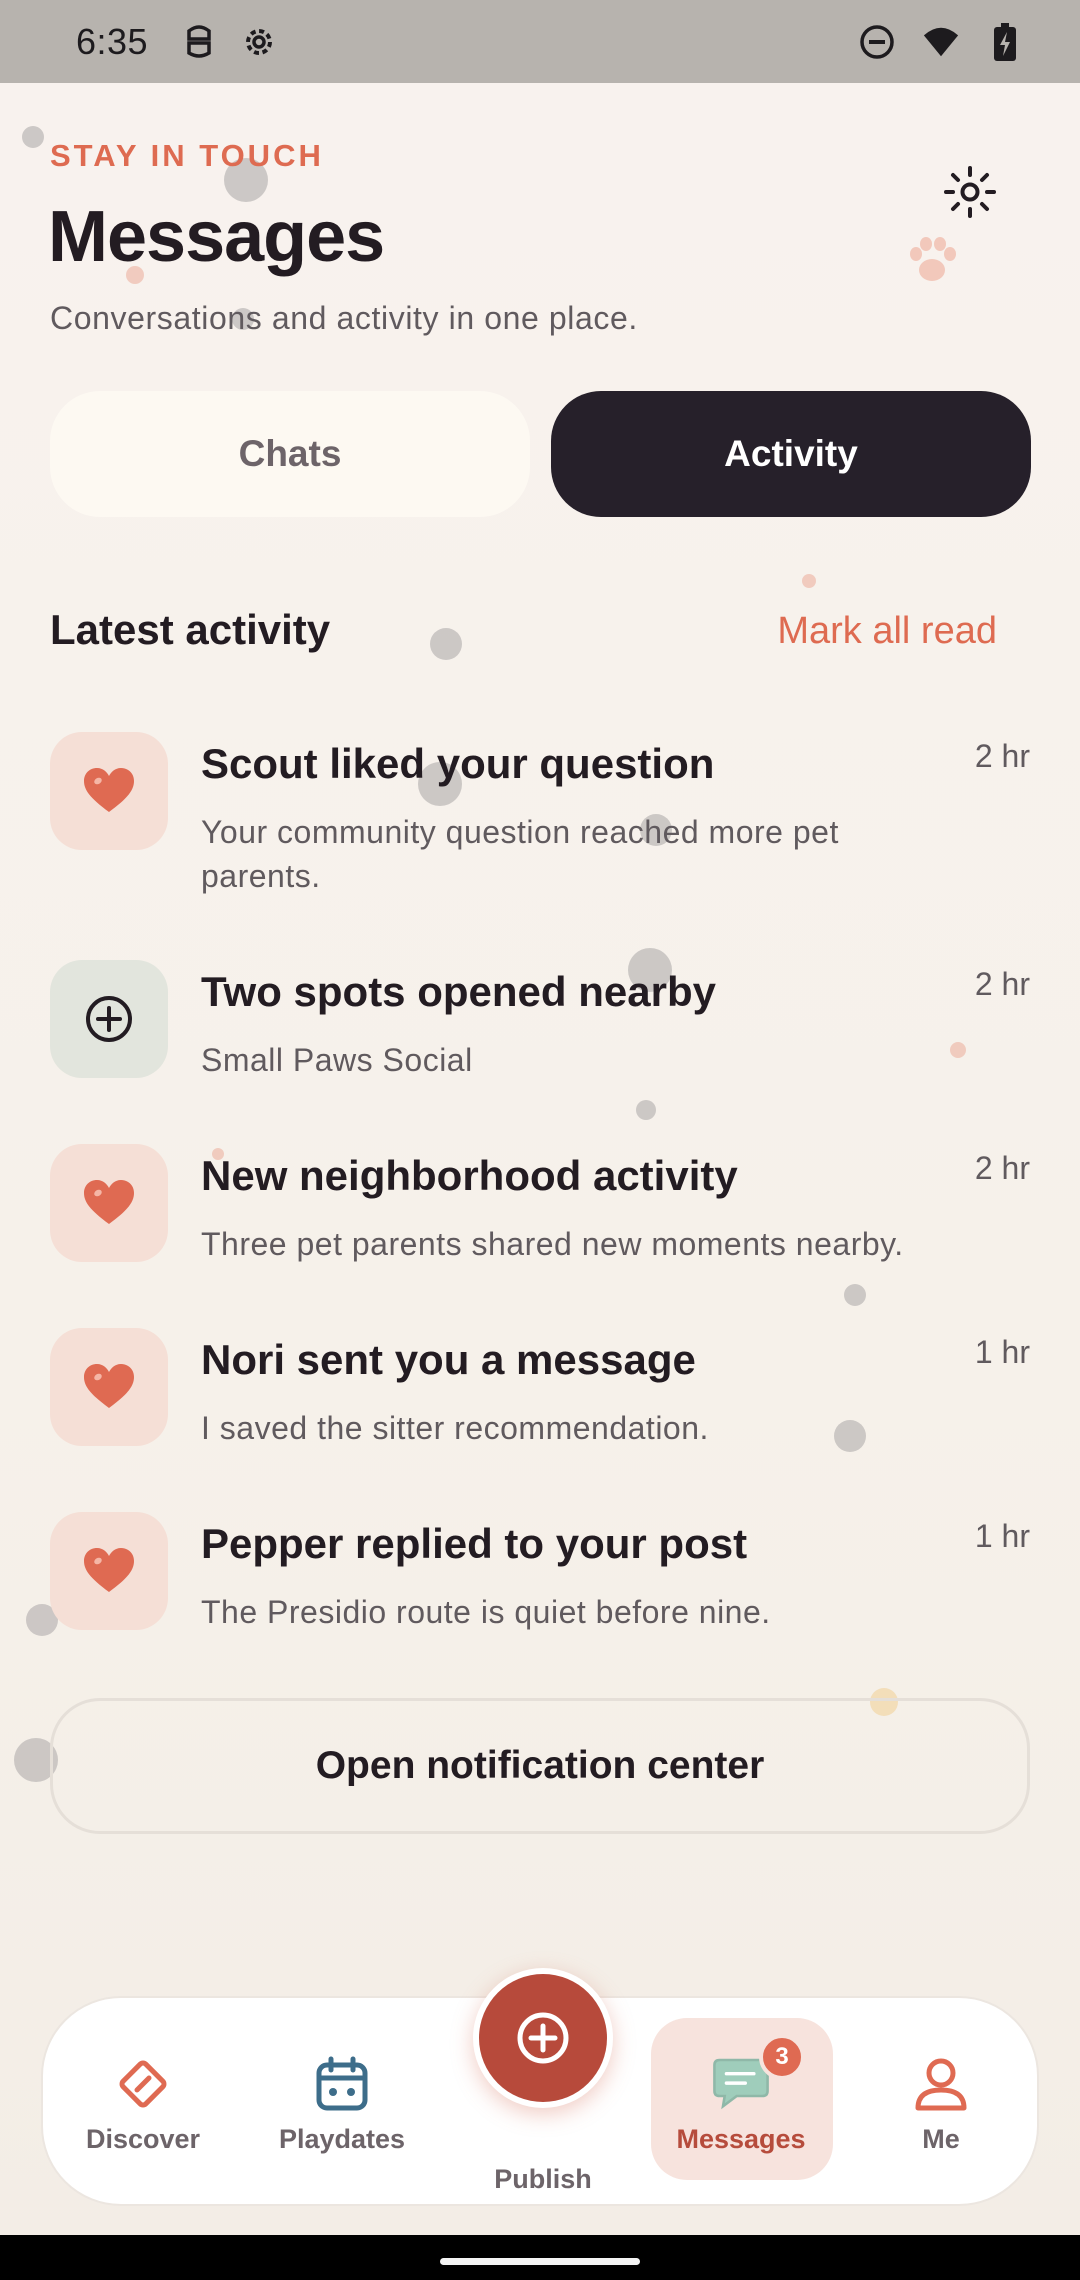 The height and width of the screenshot is (2280, 1080). What do you see at coordinates (458, 763) in the screenshot?
I see `activity-title: Scout liked your question` at bounding box center [458, 763].